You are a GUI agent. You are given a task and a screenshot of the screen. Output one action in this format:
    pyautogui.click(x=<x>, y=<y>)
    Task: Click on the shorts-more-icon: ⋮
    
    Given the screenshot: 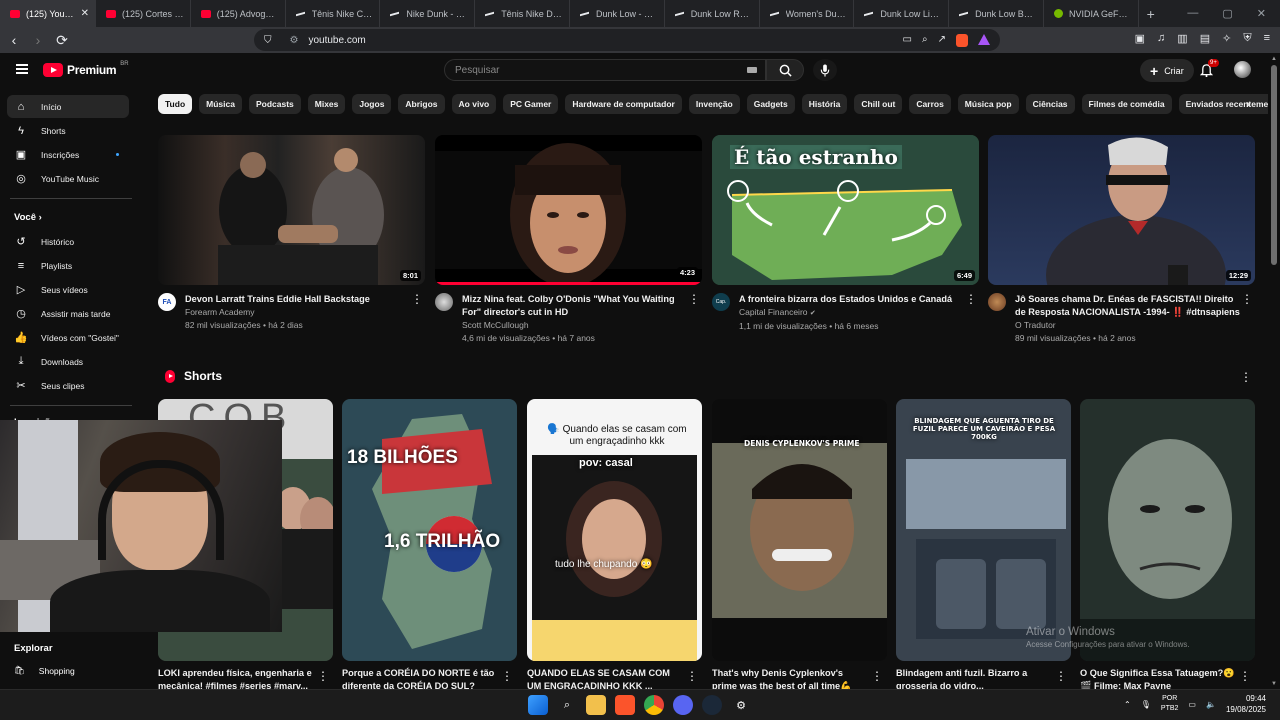 What is the action you would take?
    pyautogui.click(x=1246, y=377)
    